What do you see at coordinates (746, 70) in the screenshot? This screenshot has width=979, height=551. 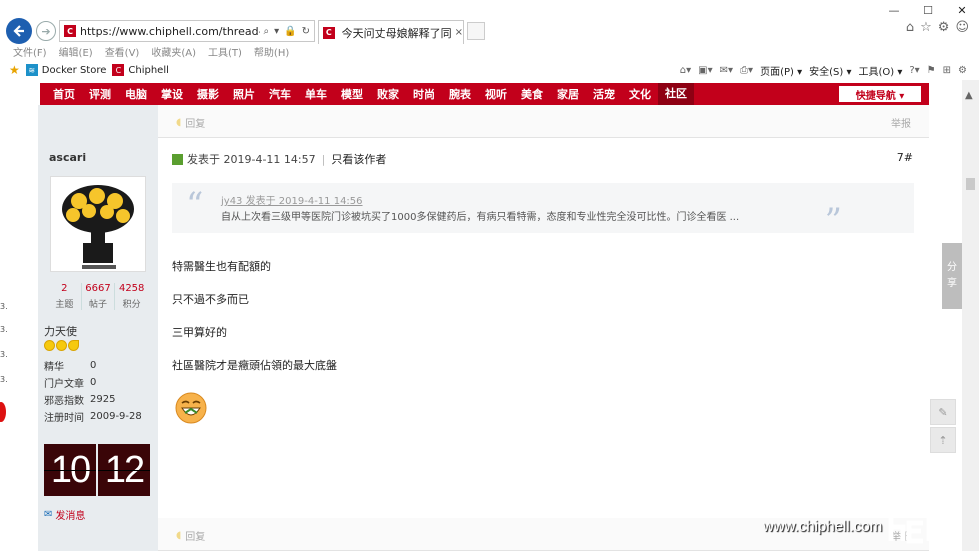 I see `print-icon: ⎙▾` at bounding box center [746, 70].